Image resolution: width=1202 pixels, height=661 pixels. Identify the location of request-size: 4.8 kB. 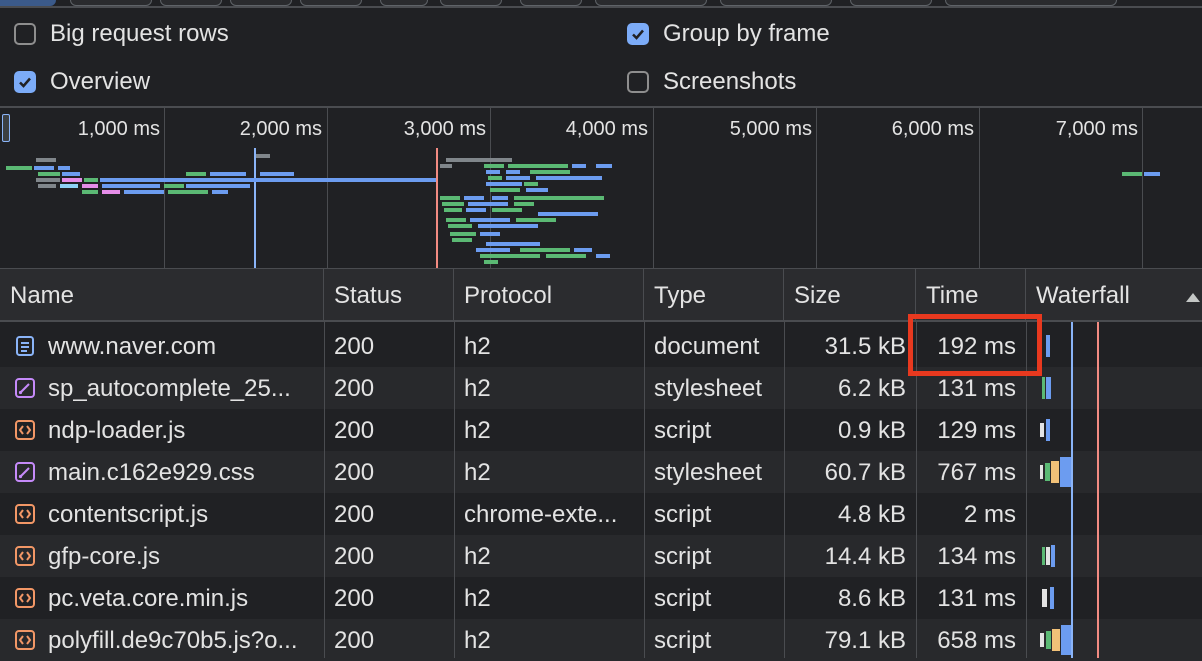
(871, 514).